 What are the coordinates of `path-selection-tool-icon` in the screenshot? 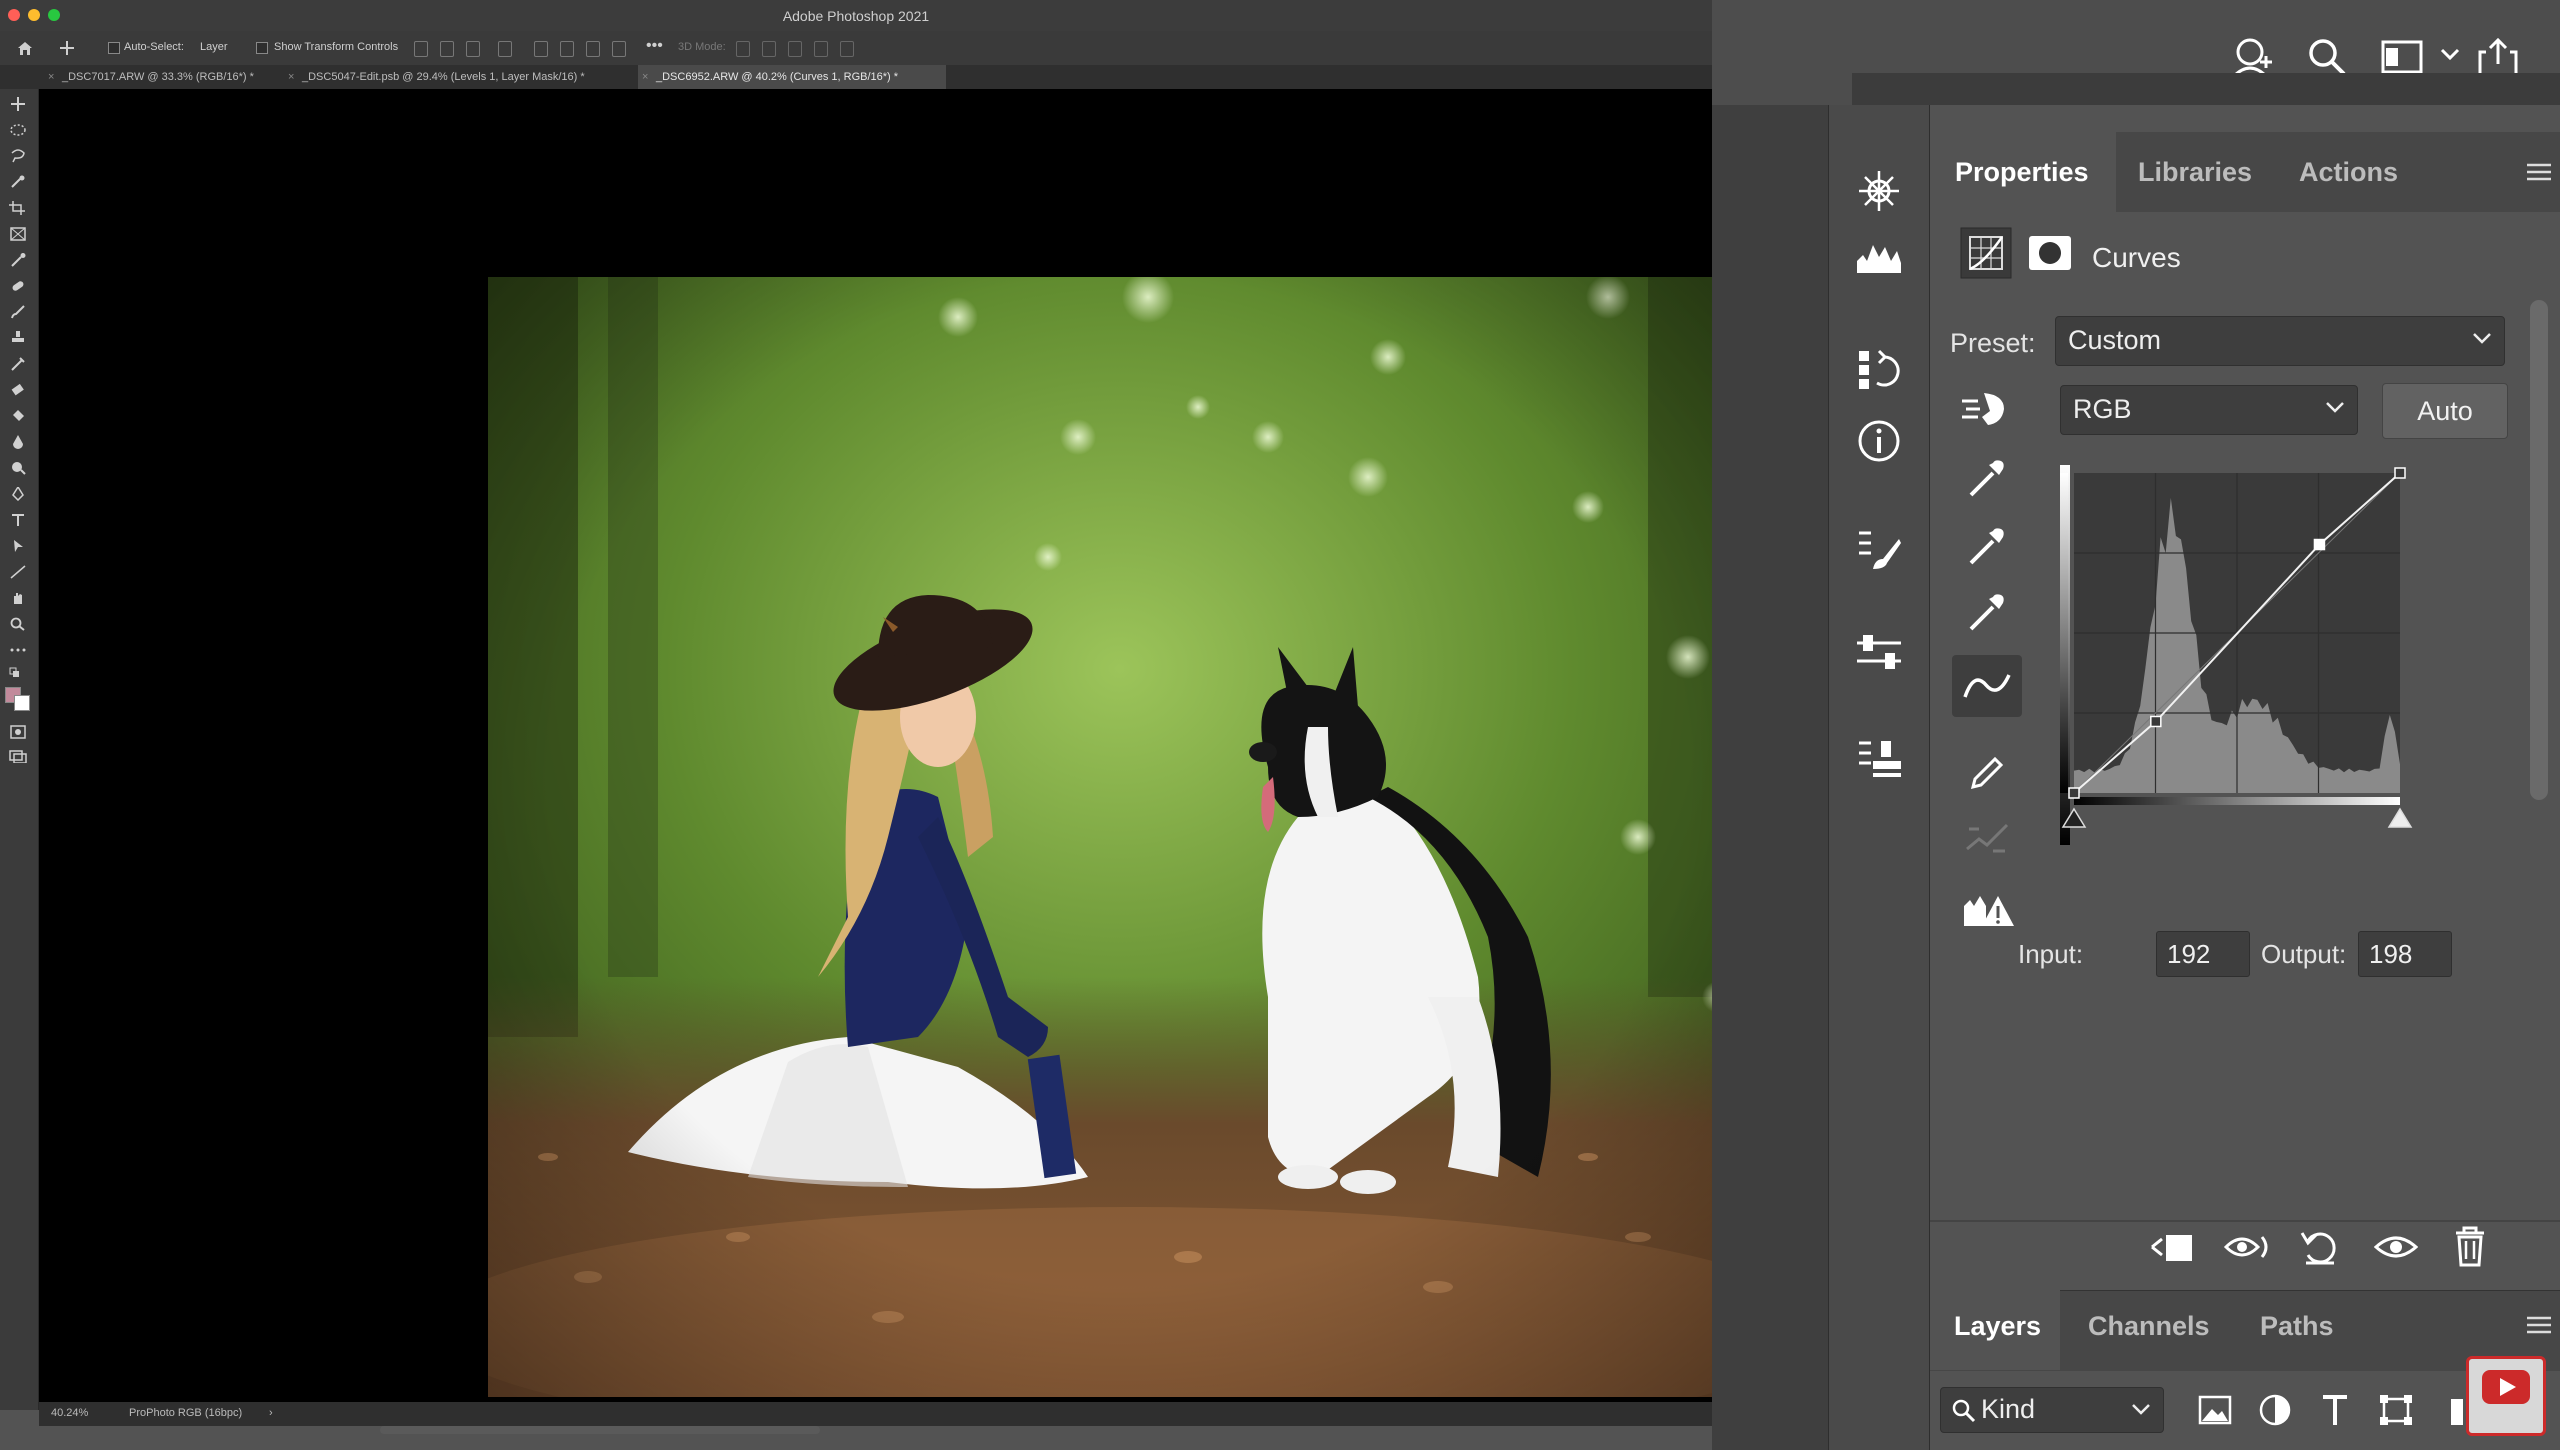 It's located at (18, 546).